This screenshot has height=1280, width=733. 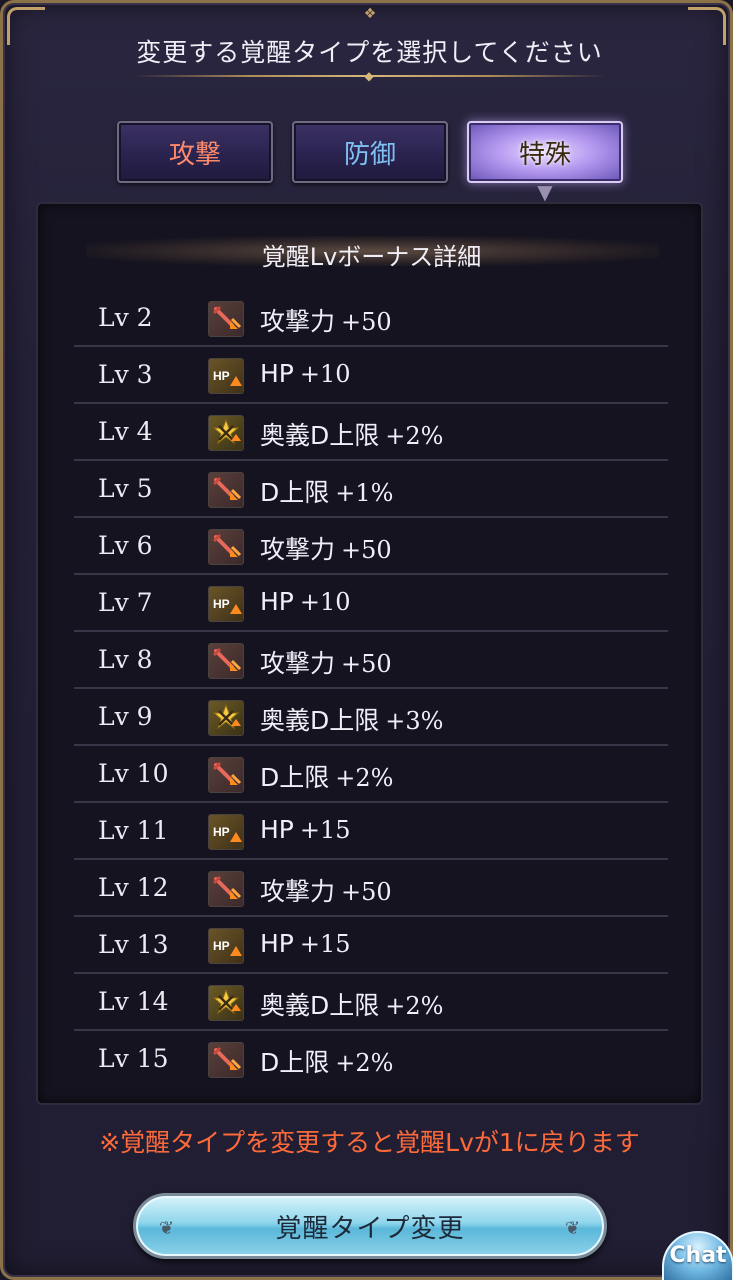 I want to click on change-button-label: 覚醒タイプ変更, so click(x=370, y=1228).